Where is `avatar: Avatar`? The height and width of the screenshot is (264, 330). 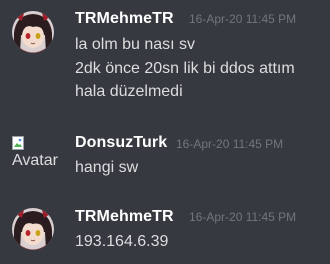 avatar: Avatar is located at coordinates (37, 155).